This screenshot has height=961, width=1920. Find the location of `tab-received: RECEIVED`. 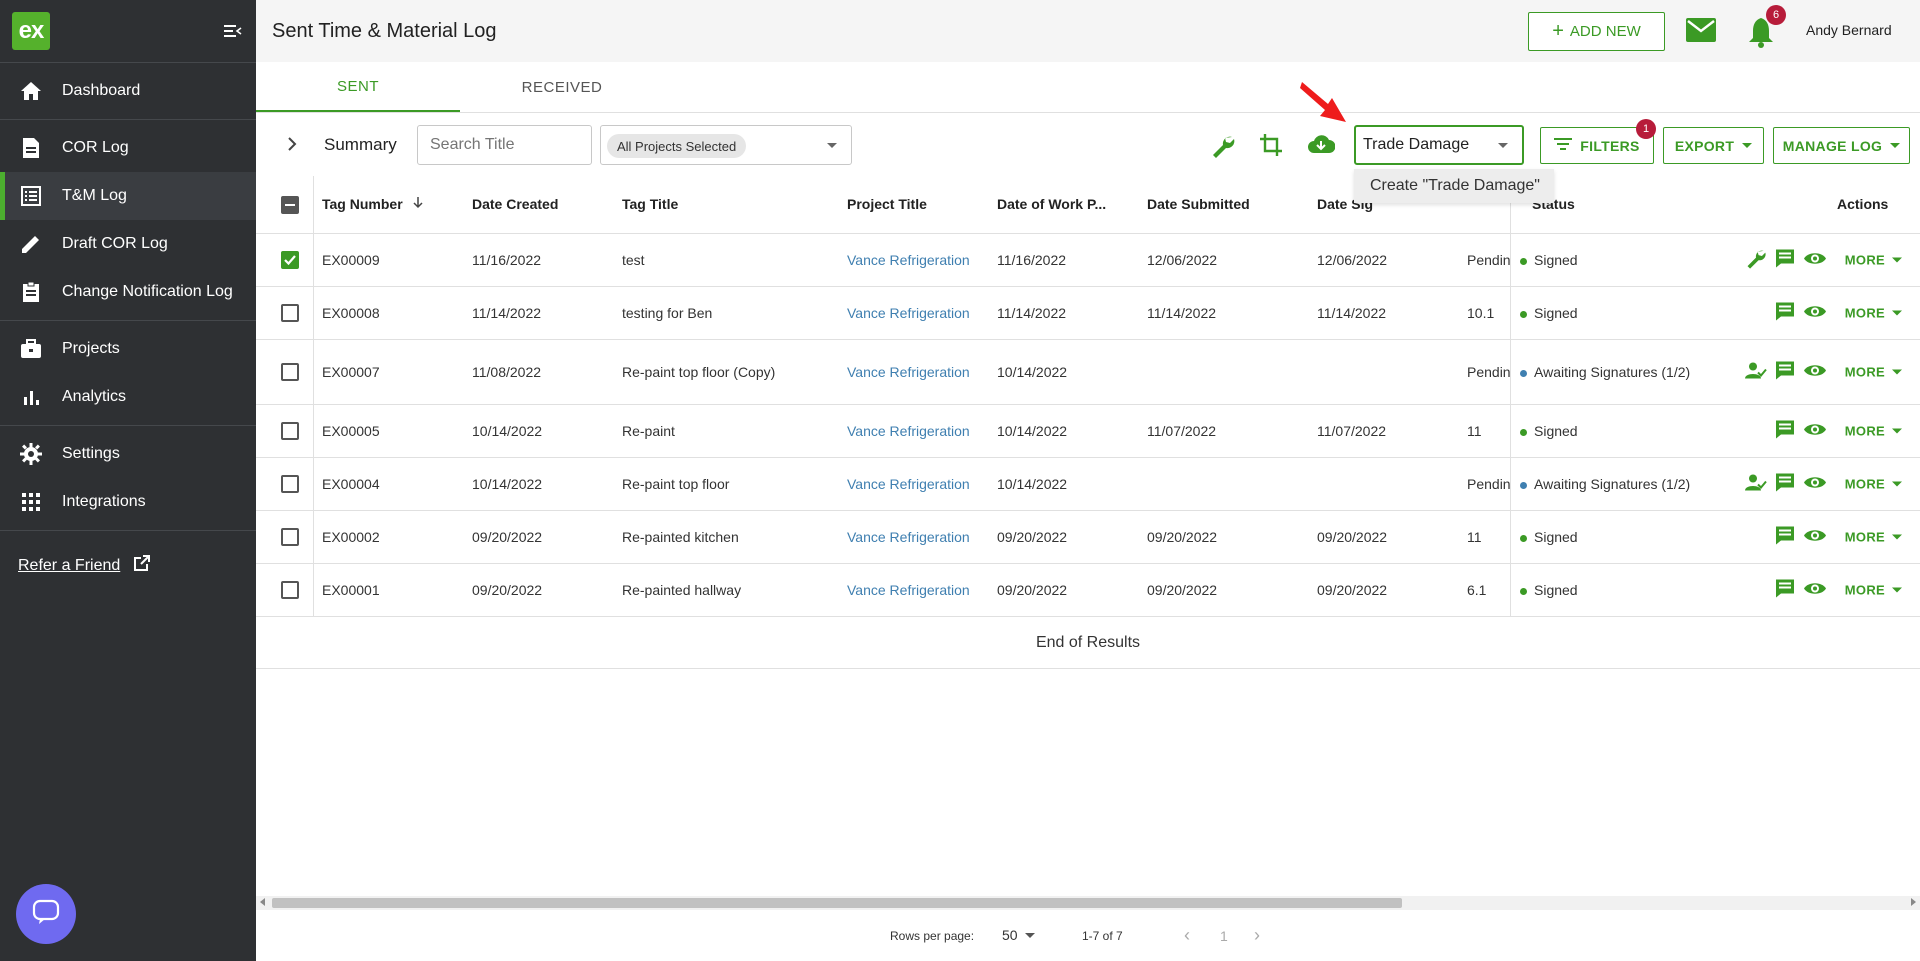

tab-received: RECEIVED is located at coordinates (562, 87).